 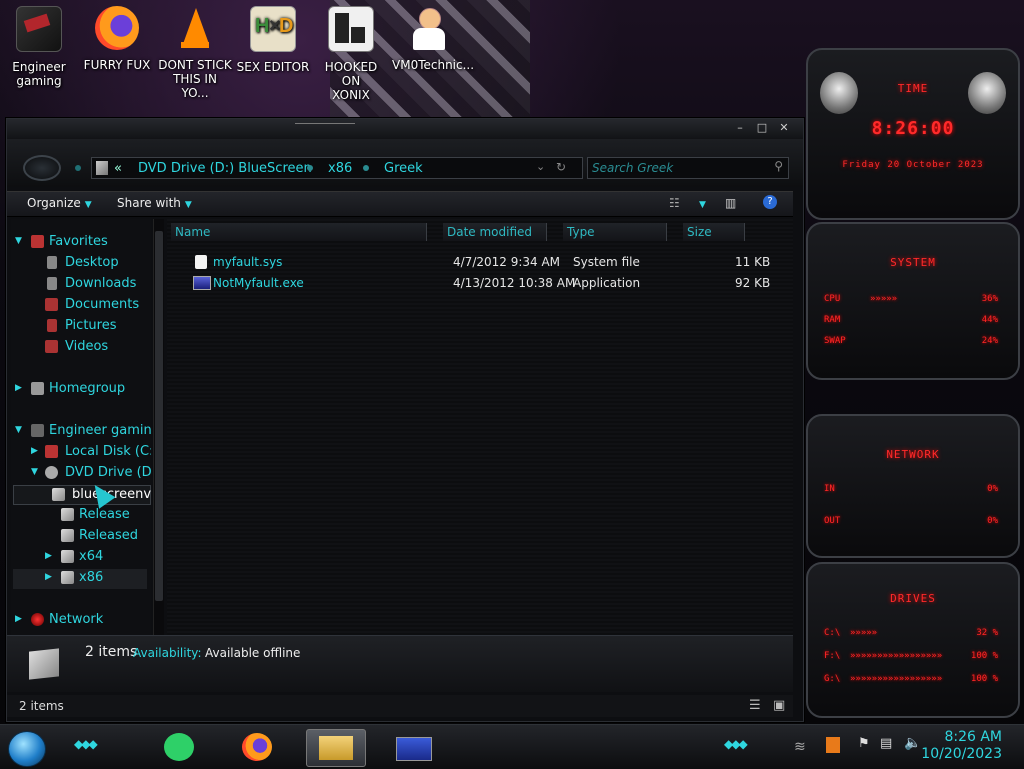 What do you see at coordinates (730, 203) in the screenshot?
I see `preview-pane-icon: ▥` at bounding box center [730, 203].